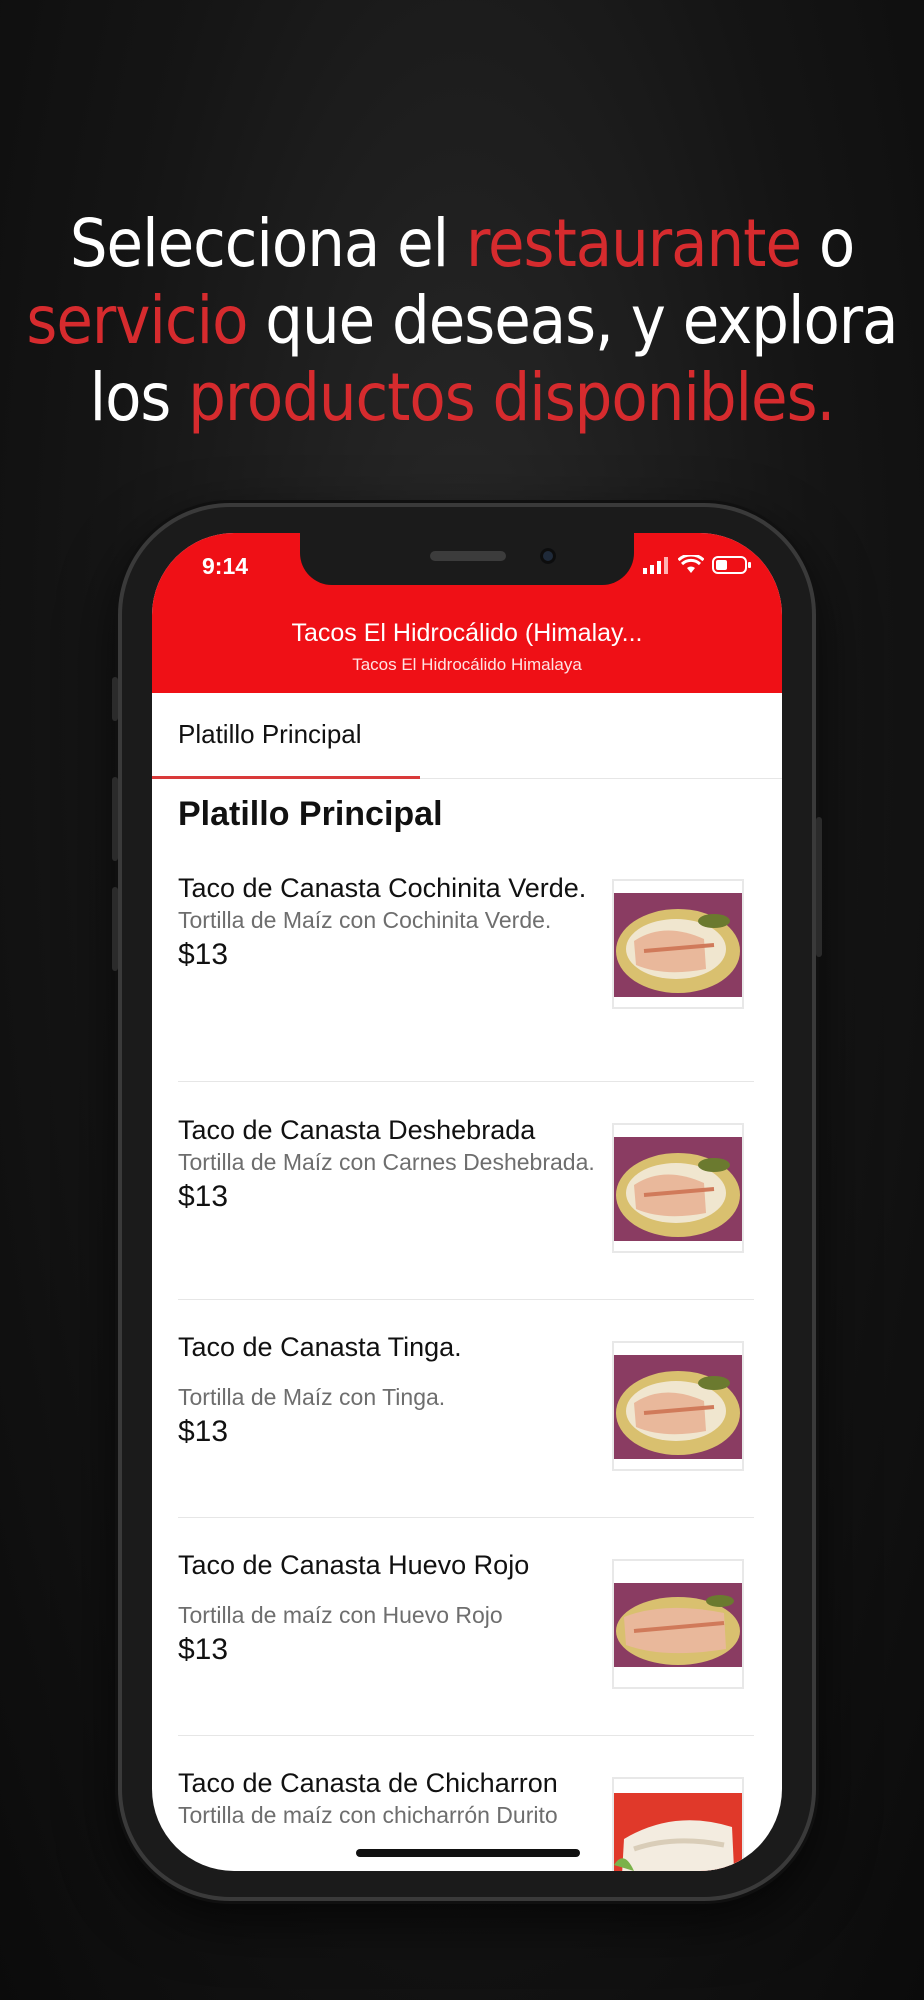  What do you see at coordinates (312, 1397) in the screenshot?
I see `item-description: Tortilla de Maíz con Tinga.` at bounding box center [312, 1397].